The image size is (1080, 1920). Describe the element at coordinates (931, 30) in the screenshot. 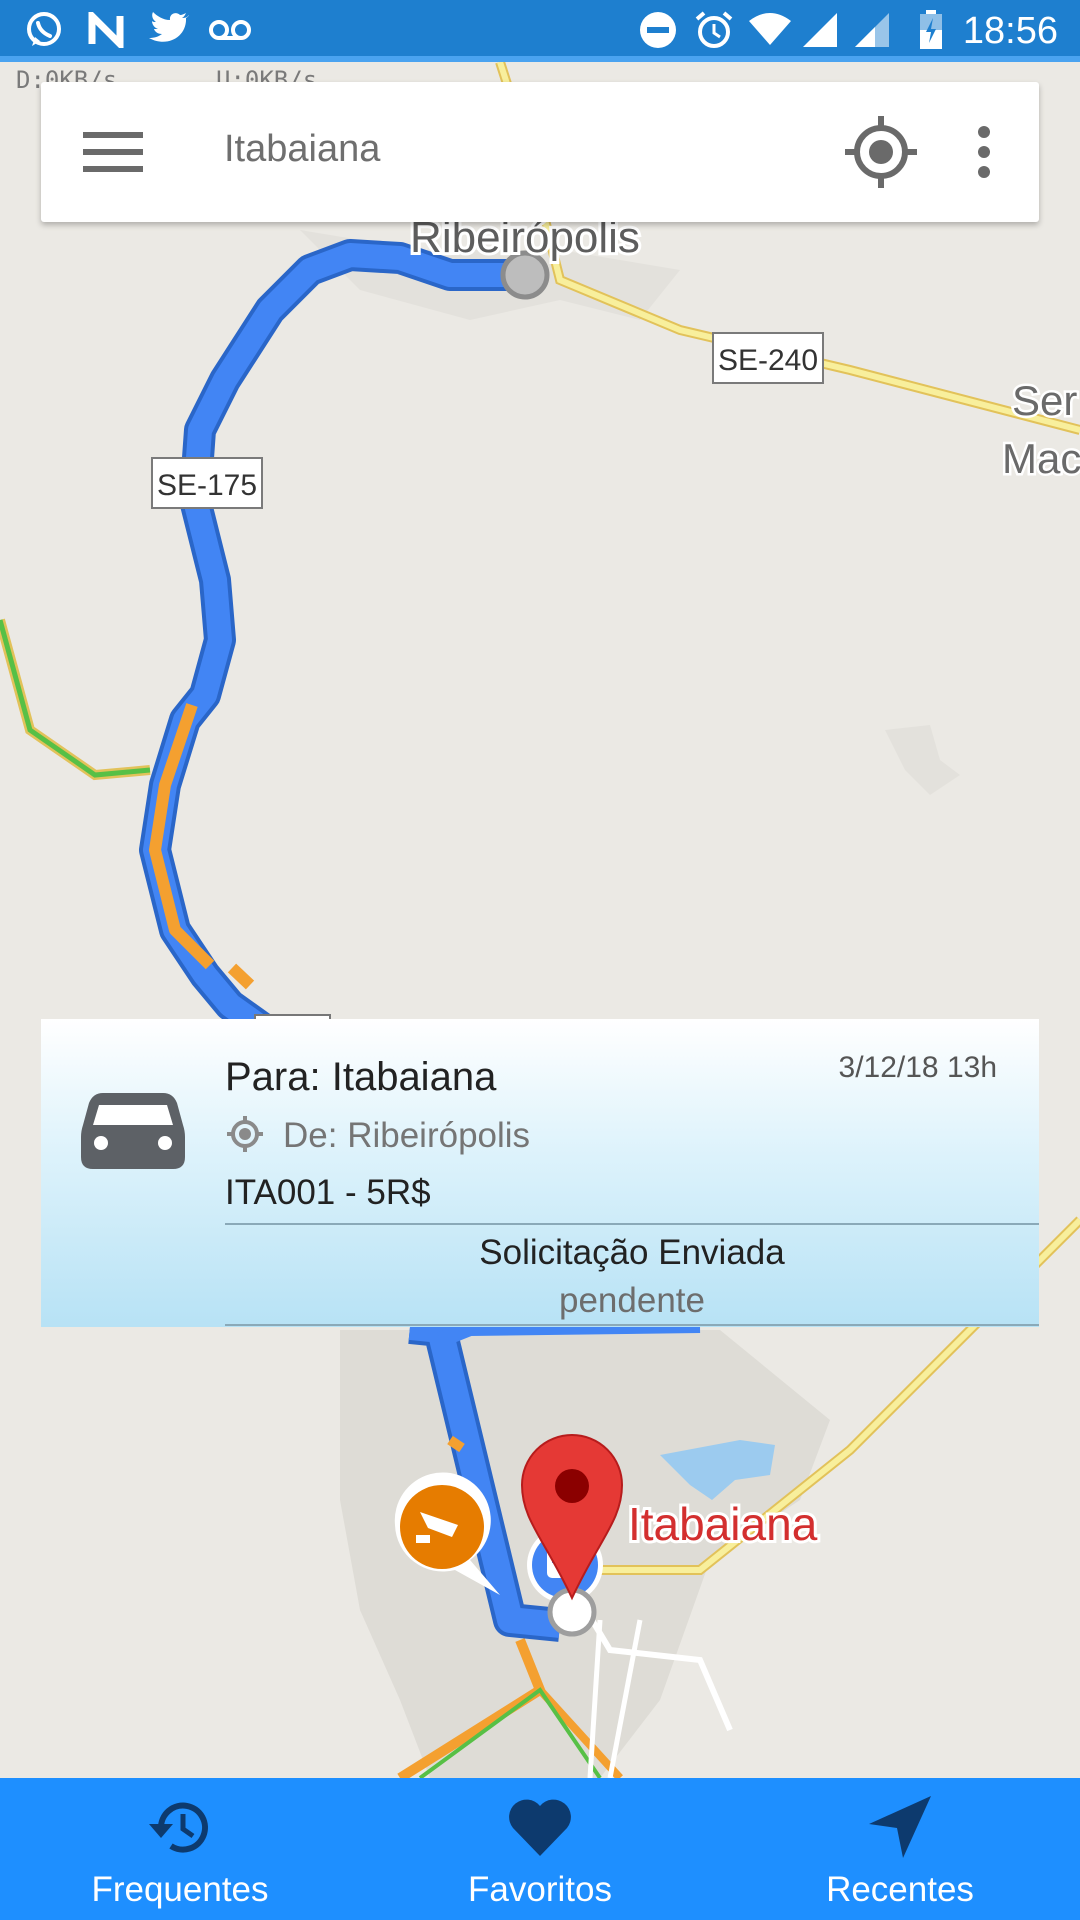

I see `battery-charging-icon` at that location.